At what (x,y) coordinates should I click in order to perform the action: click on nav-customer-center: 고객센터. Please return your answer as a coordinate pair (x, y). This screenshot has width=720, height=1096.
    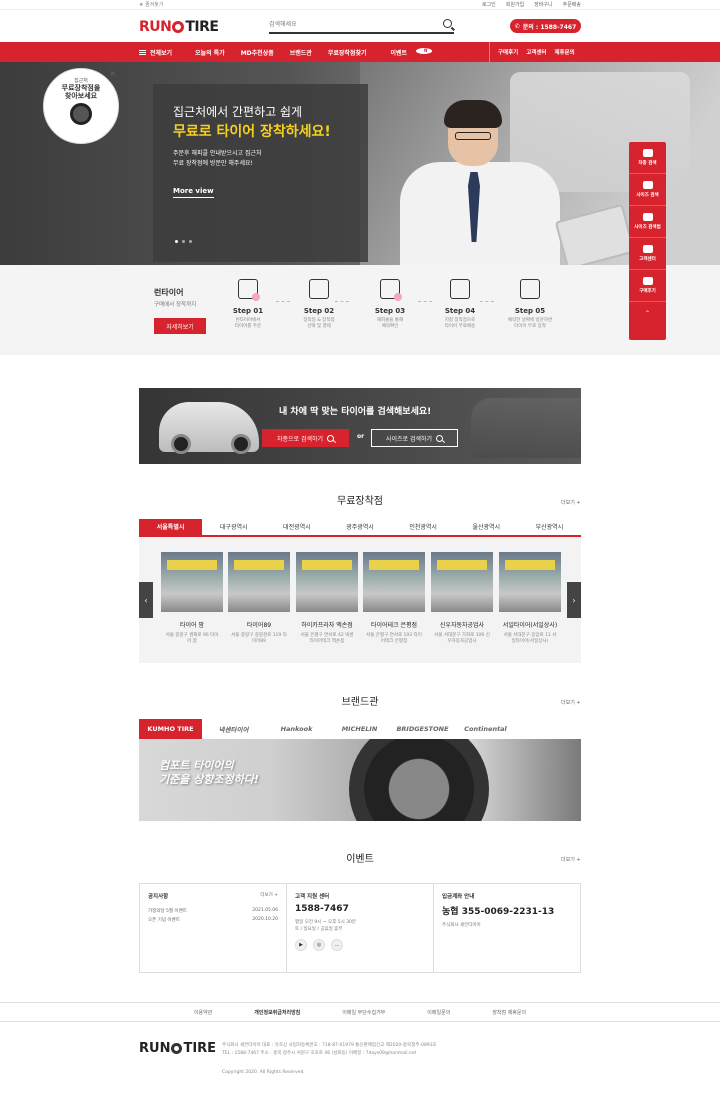
    Looking at the image, I should click on (536, 52).